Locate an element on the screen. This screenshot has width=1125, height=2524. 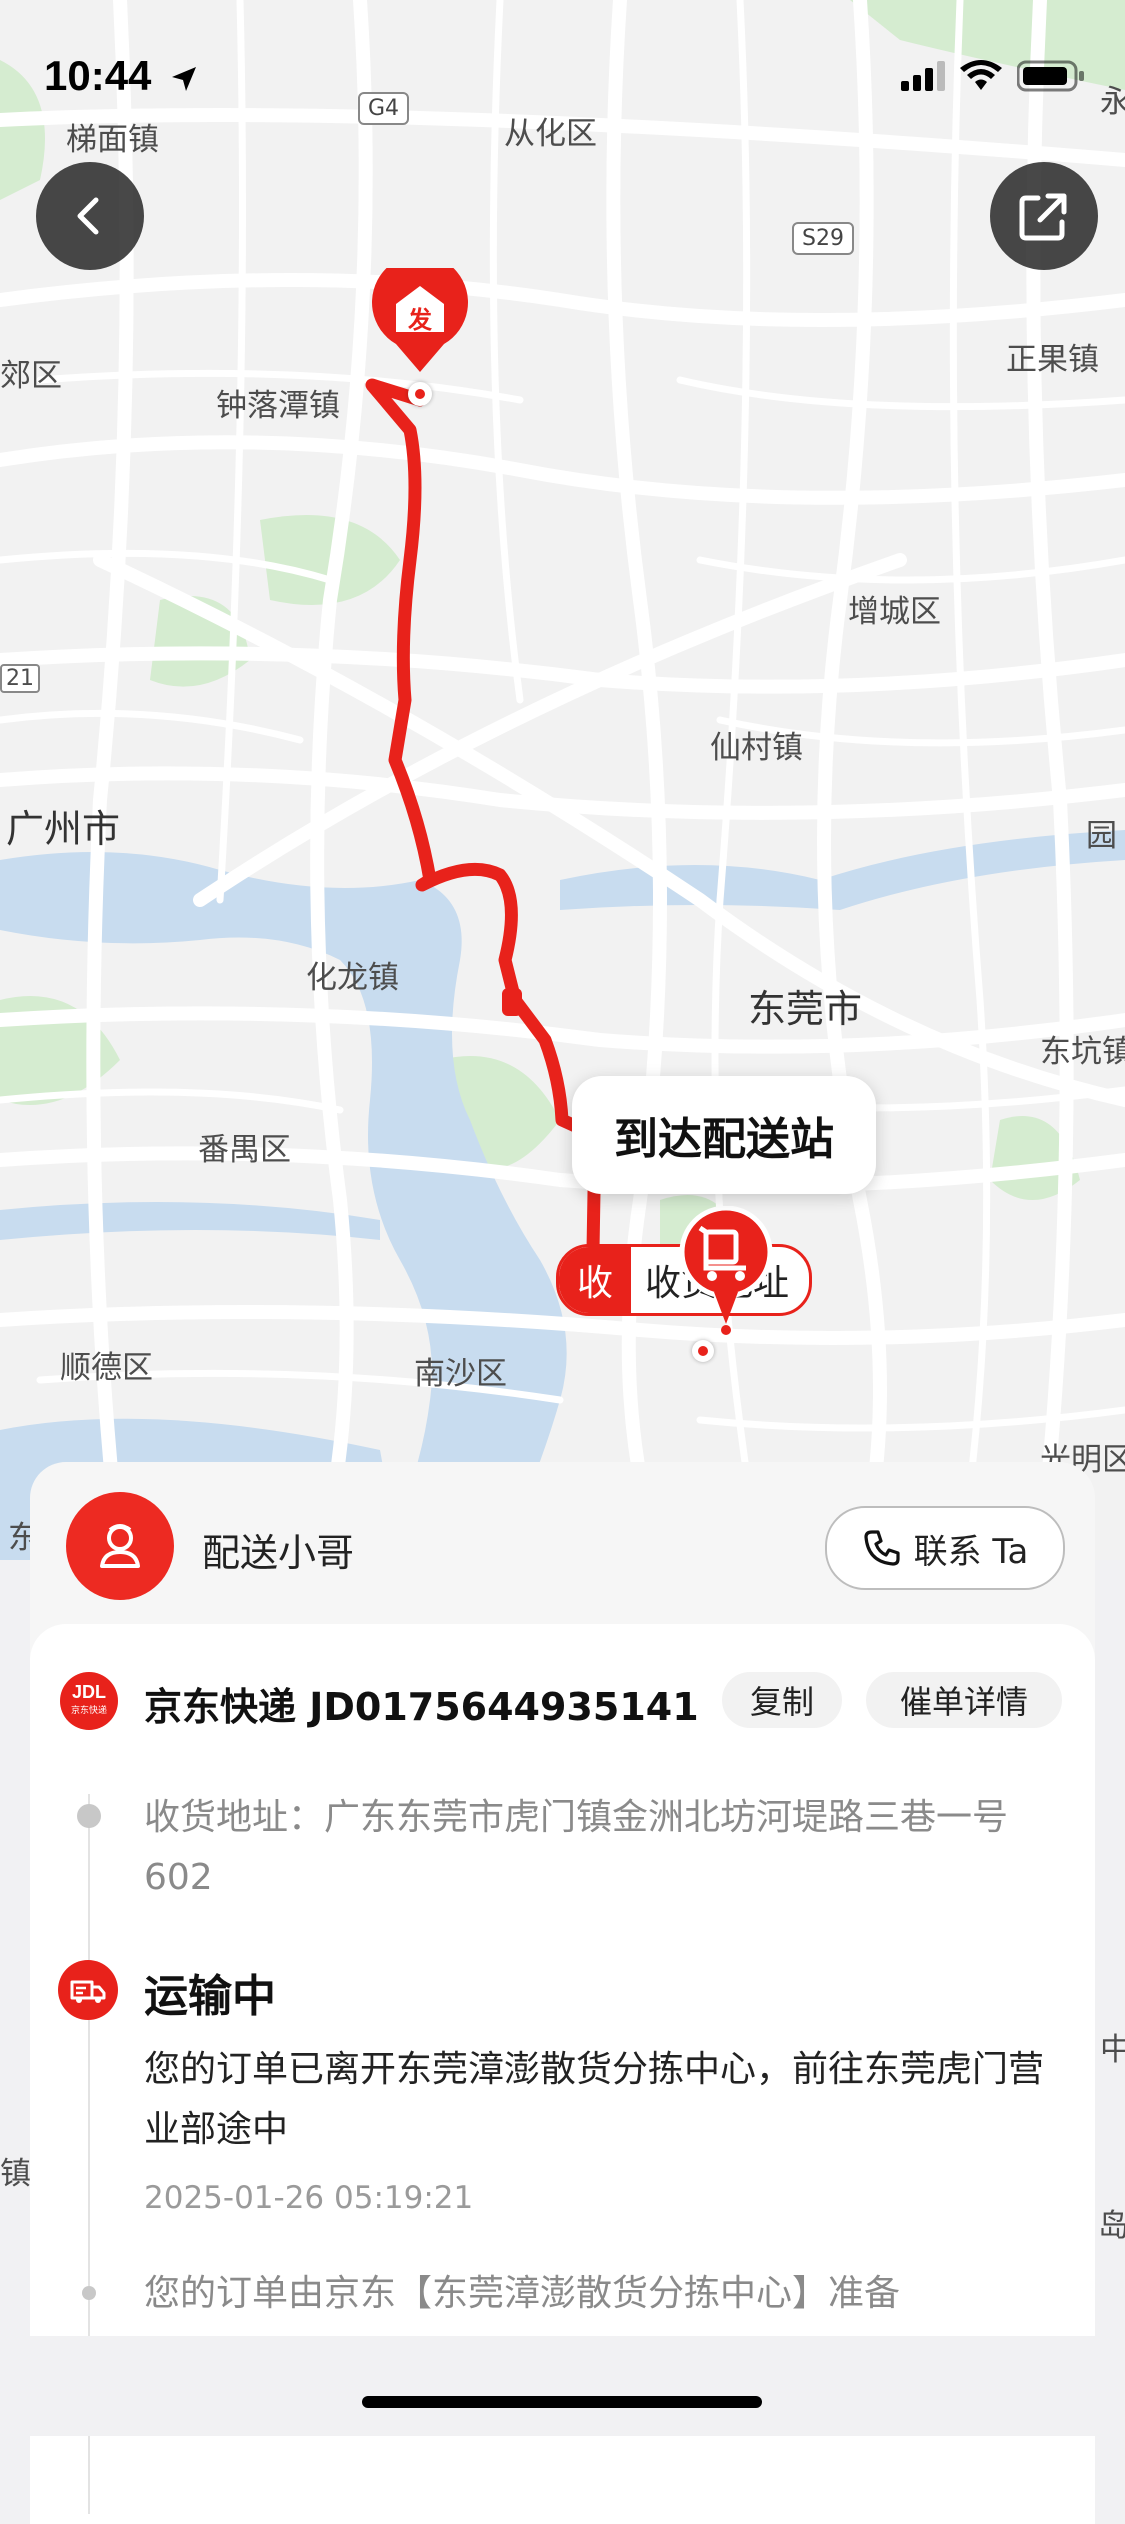
copy-button: 复制 is located at coordinates (782, 1700).